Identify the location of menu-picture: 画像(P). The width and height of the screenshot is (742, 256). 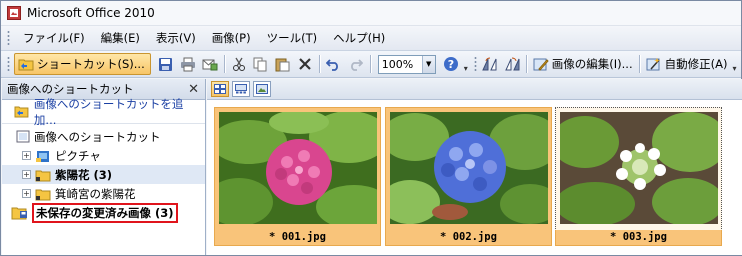
(231, 38).